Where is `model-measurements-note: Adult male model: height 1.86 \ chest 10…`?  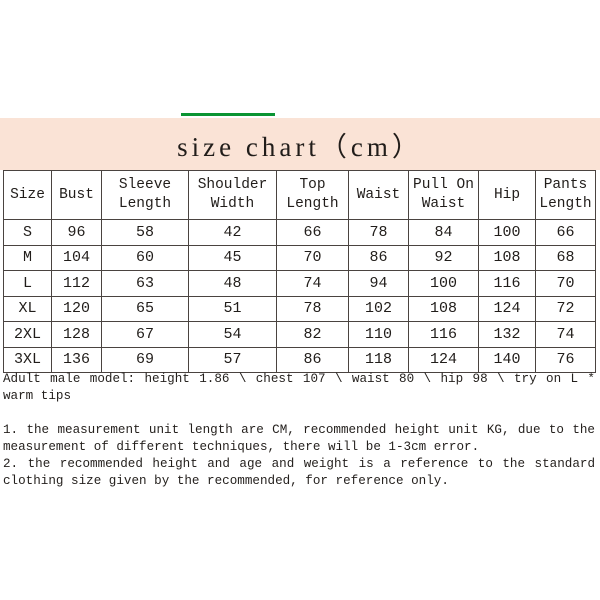 model-measurements-note: Adult male model: height 1.86 \ chest 10… is located at coordinates (299, 387).